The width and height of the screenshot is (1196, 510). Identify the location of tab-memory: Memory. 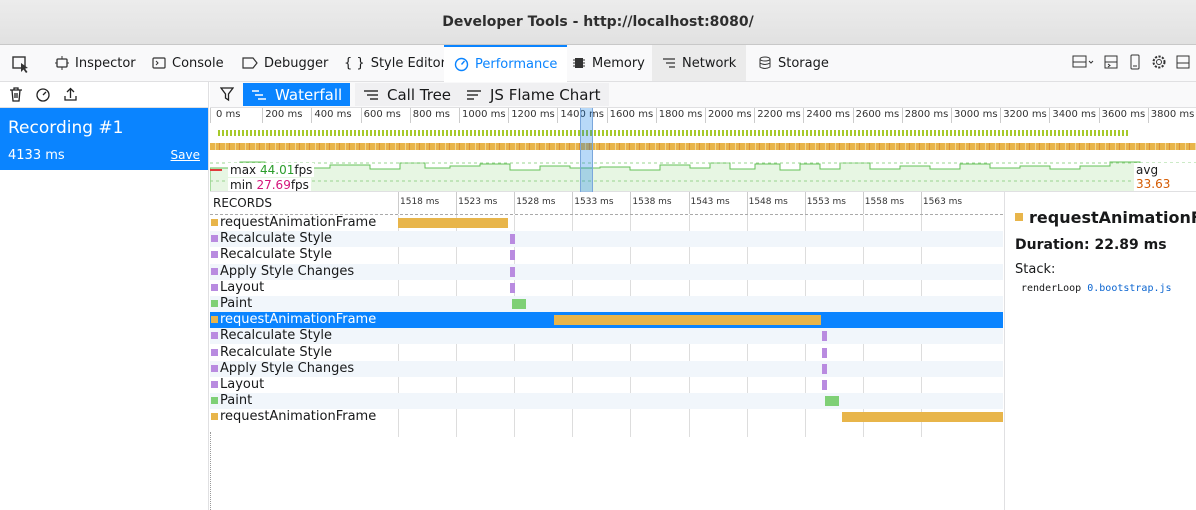
(608, 63).